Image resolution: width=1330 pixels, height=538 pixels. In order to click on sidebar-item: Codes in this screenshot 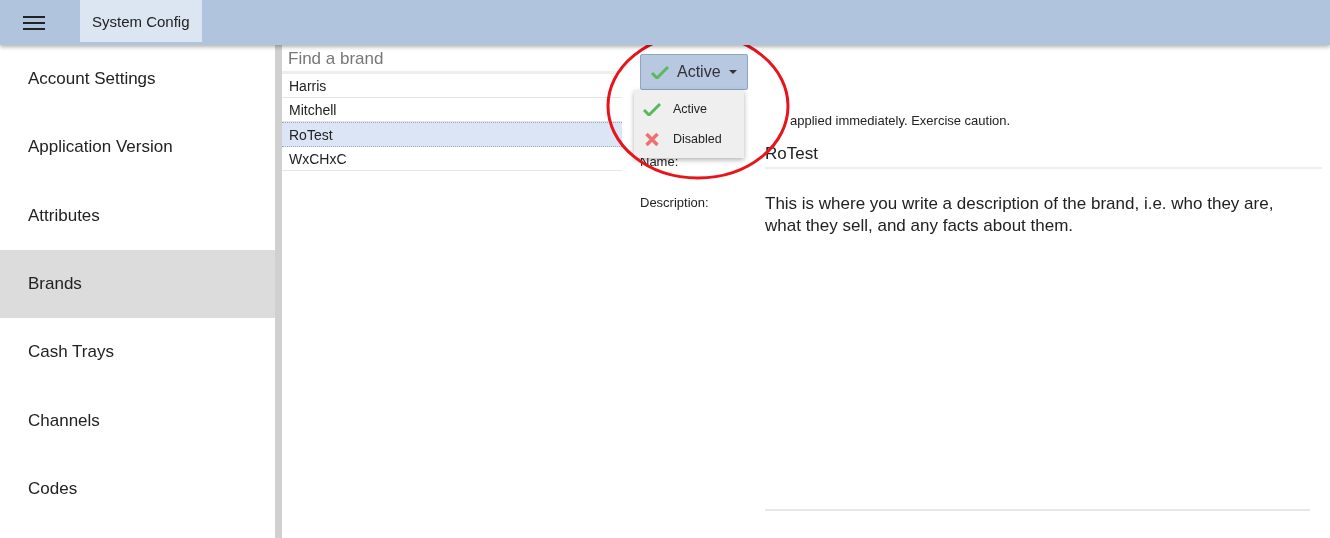, I will do `click(137, 489)`.